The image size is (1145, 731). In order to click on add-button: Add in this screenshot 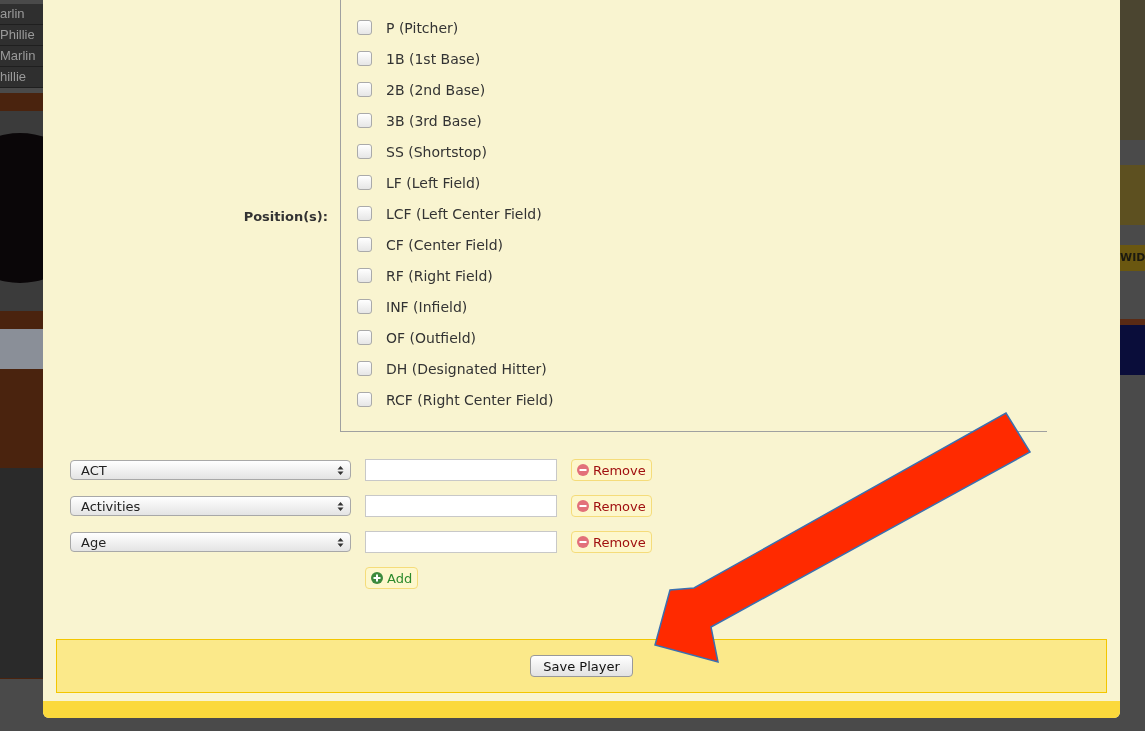, I will do `click(392, 578)`.